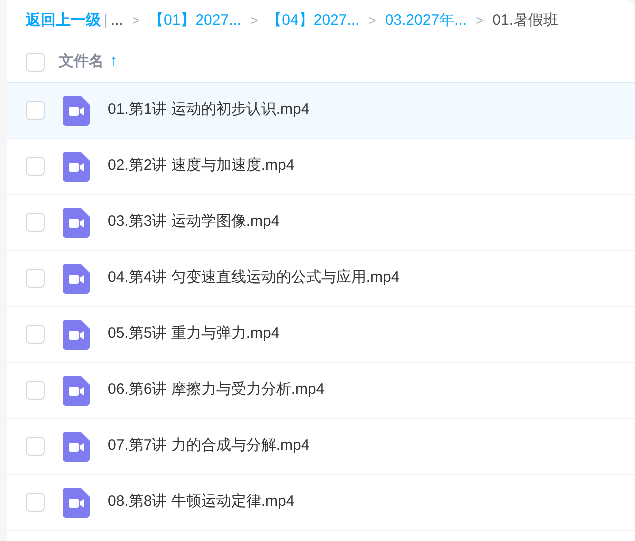 Image resolution: width=635 pixels, height=541 pixels. What do you see at coordinates (201, 502) in the screenshot?
I see `file-name: 08.第8讲 牛顿运动定律.mp4` at bounding box center [201, 502].